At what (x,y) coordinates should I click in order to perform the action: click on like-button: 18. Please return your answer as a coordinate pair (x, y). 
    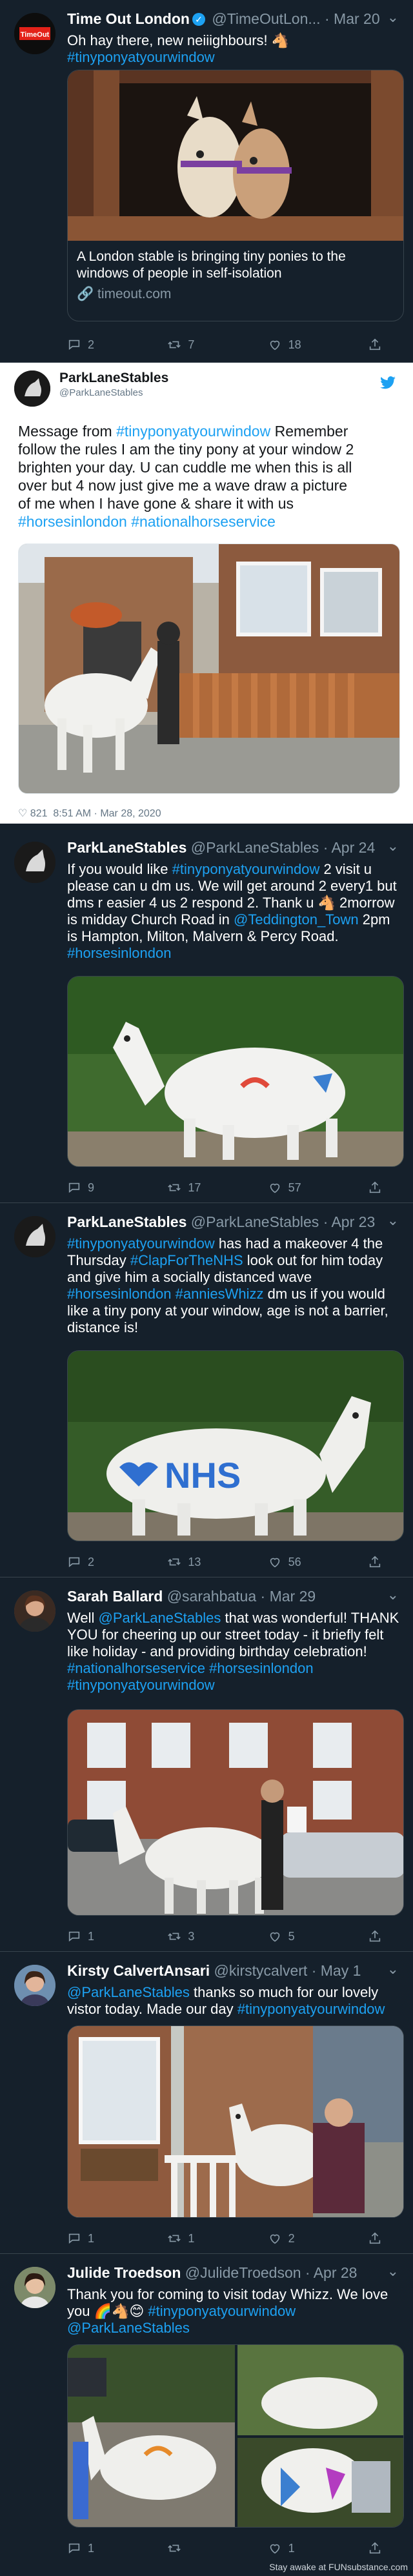
    Looking at the image, I should click on (306, 344).